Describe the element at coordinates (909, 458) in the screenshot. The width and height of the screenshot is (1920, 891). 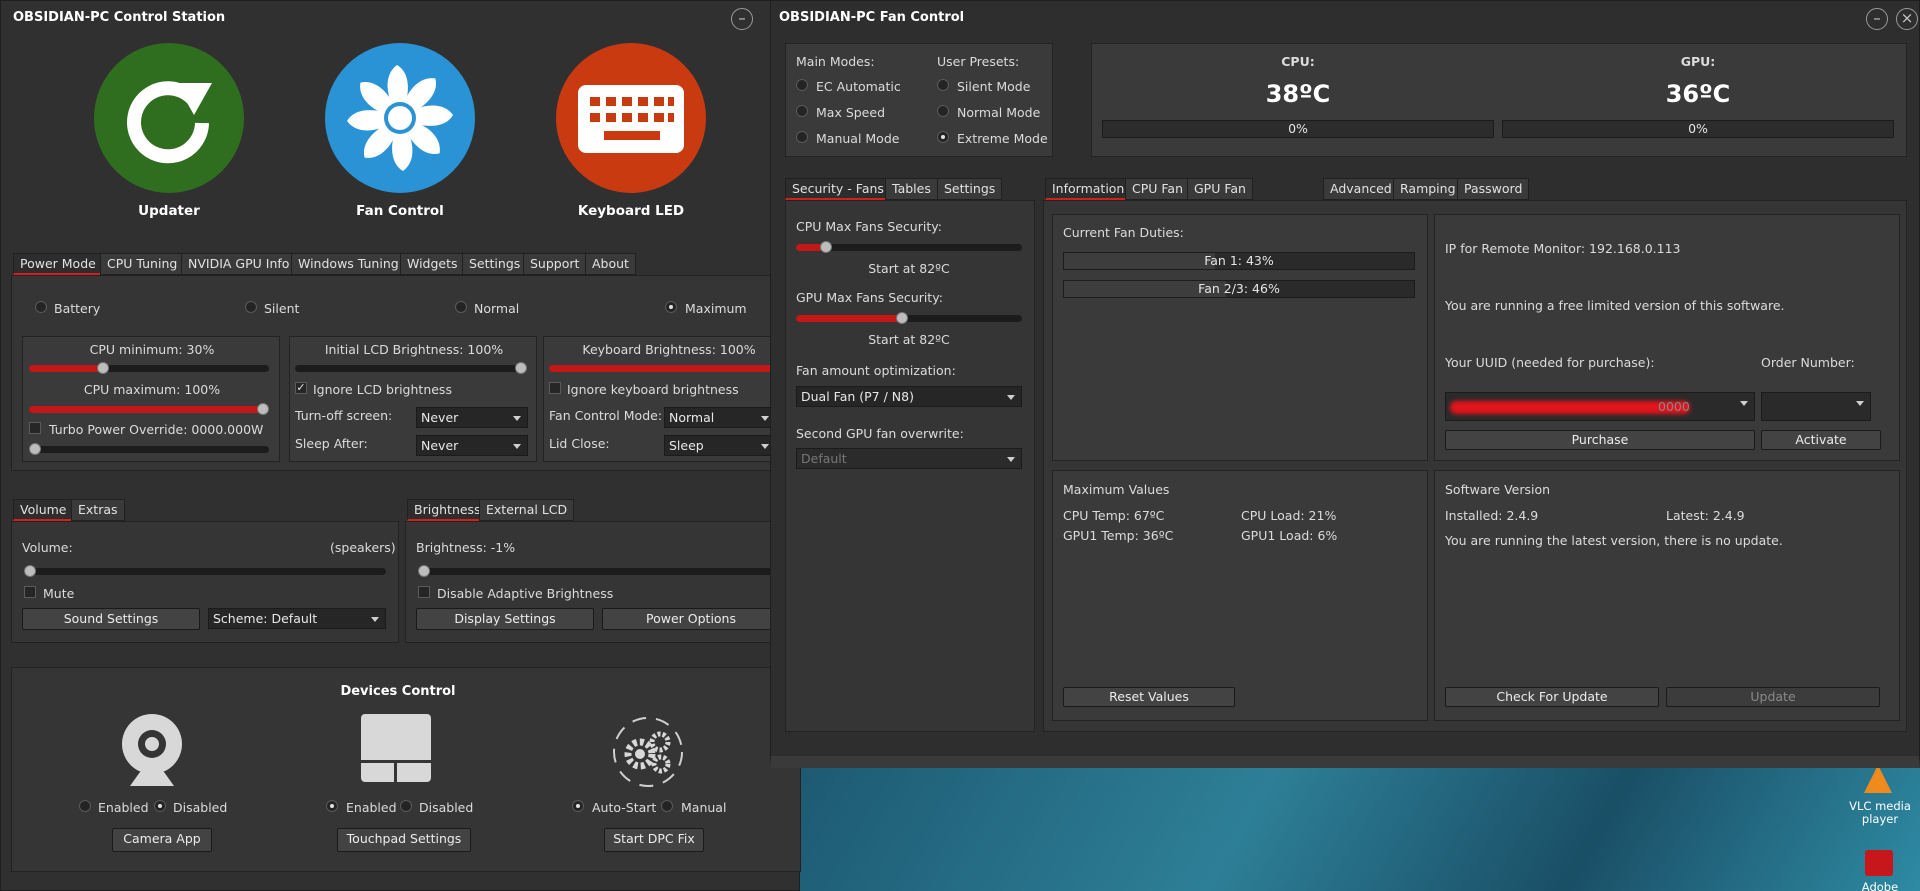
I see `second-gpu-fan-select: Default` at that location.